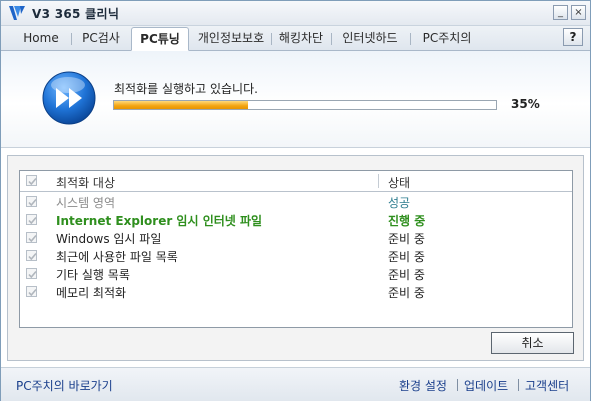 The width and height of the screenshot is (591, 401). I want to click on row-status: 성공, so click(399, 203).